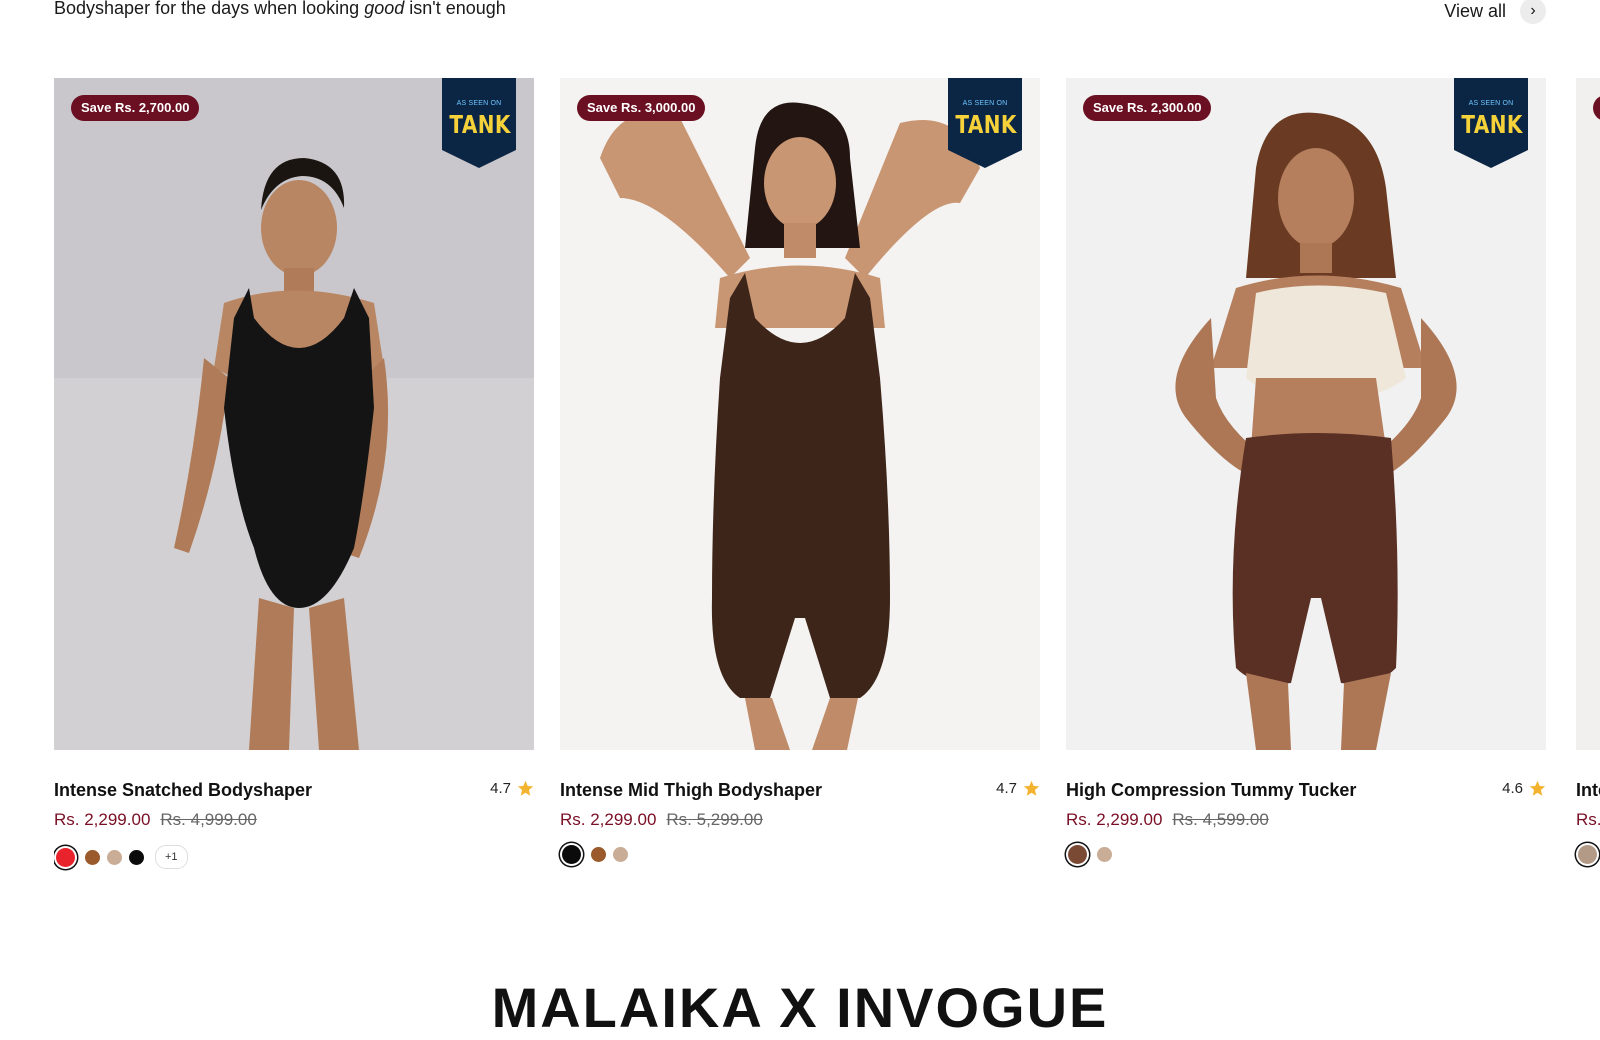 The height and width of the screenshot is (1040, 1600). What do you see at coordinates (1533, 12) in the screenshot?
I see `chevron-right-icon: ›` at bounding box center [1533, 12].